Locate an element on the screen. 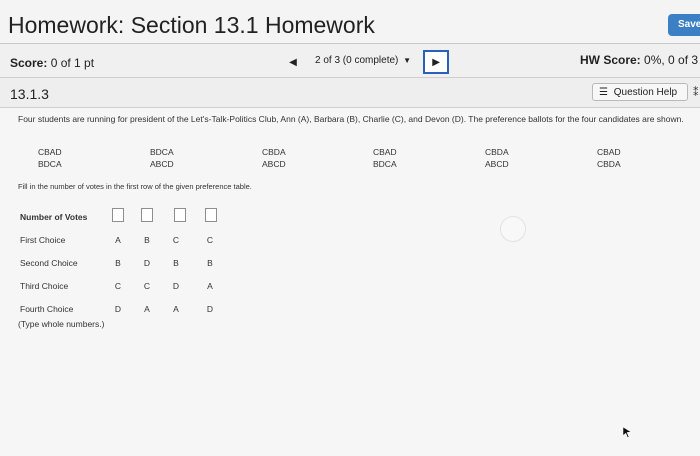 This screenshot has width=700, height=456. score-value: 0 of 1 pt is located at coordinates (72, 63).